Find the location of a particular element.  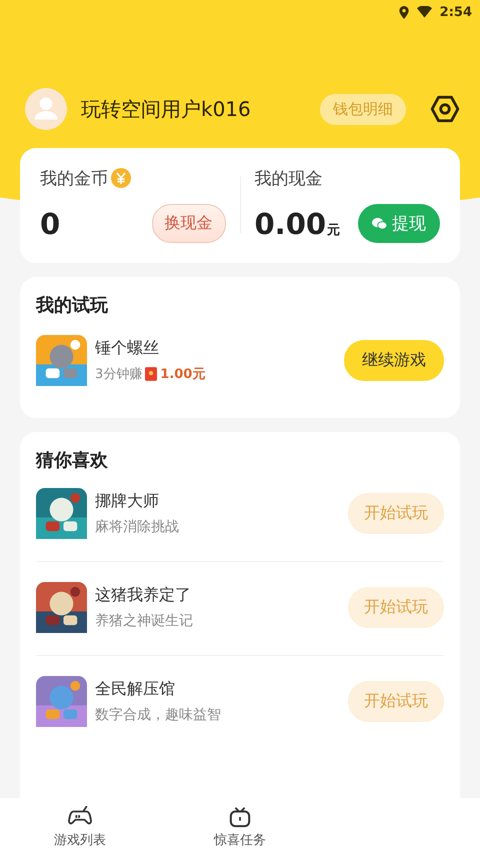

username: 玩转空间用户k016 is located at coordinates (166, 109).